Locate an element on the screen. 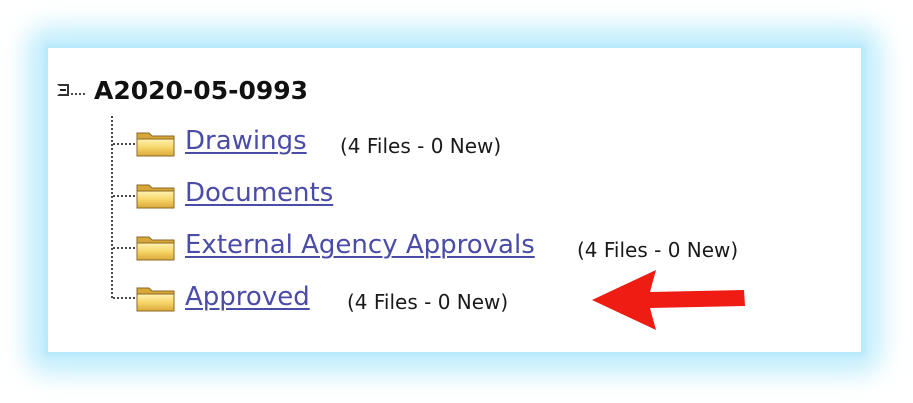 This screenshot has width=913, height=403. file-count-external-agency-approvals: (4 Files - 0 New) is located at coordinates (658, 250).